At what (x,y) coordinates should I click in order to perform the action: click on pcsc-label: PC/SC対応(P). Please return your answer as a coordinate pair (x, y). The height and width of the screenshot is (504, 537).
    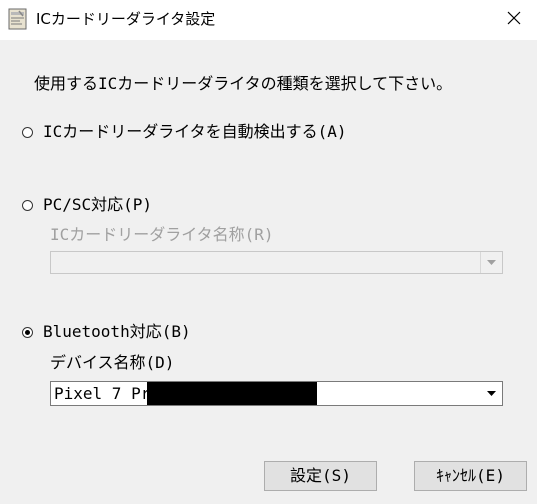
    Looking at the image, I should click on (97, 205).